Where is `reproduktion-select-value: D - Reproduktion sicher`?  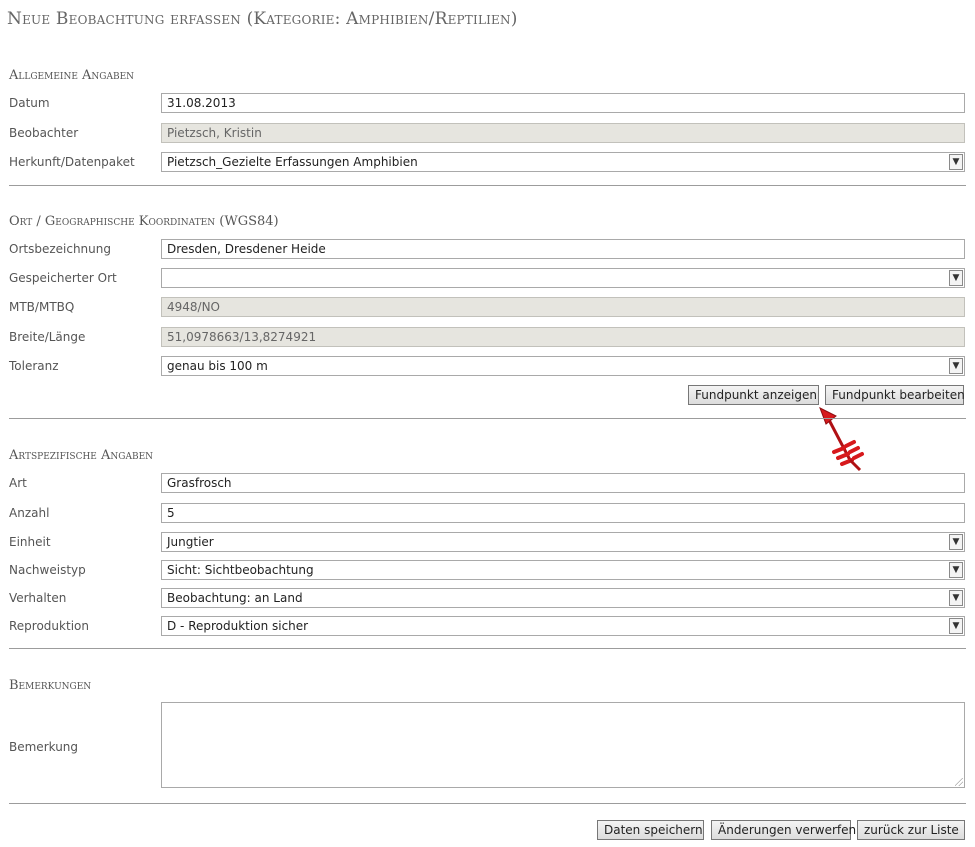 reproduktion-select-value: D - Reproduktion sicher is located at coordinates (238, 626).